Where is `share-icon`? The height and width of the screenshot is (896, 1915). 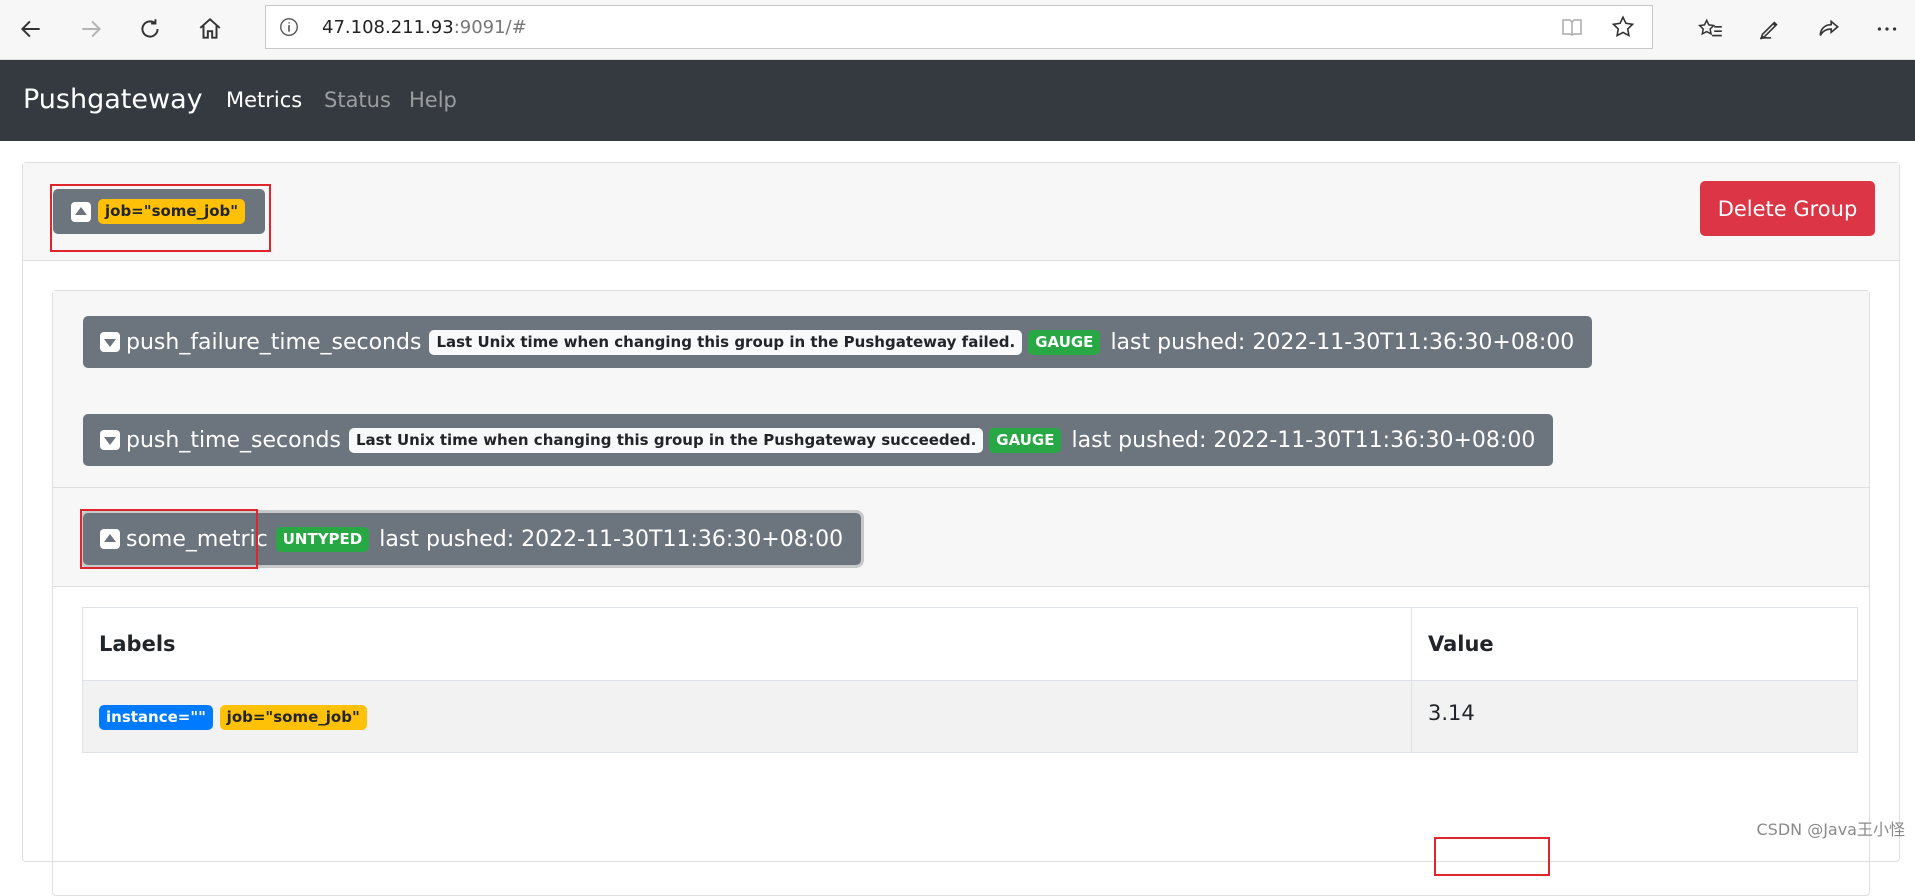 share-icon is located at coordinates (1829, 27).